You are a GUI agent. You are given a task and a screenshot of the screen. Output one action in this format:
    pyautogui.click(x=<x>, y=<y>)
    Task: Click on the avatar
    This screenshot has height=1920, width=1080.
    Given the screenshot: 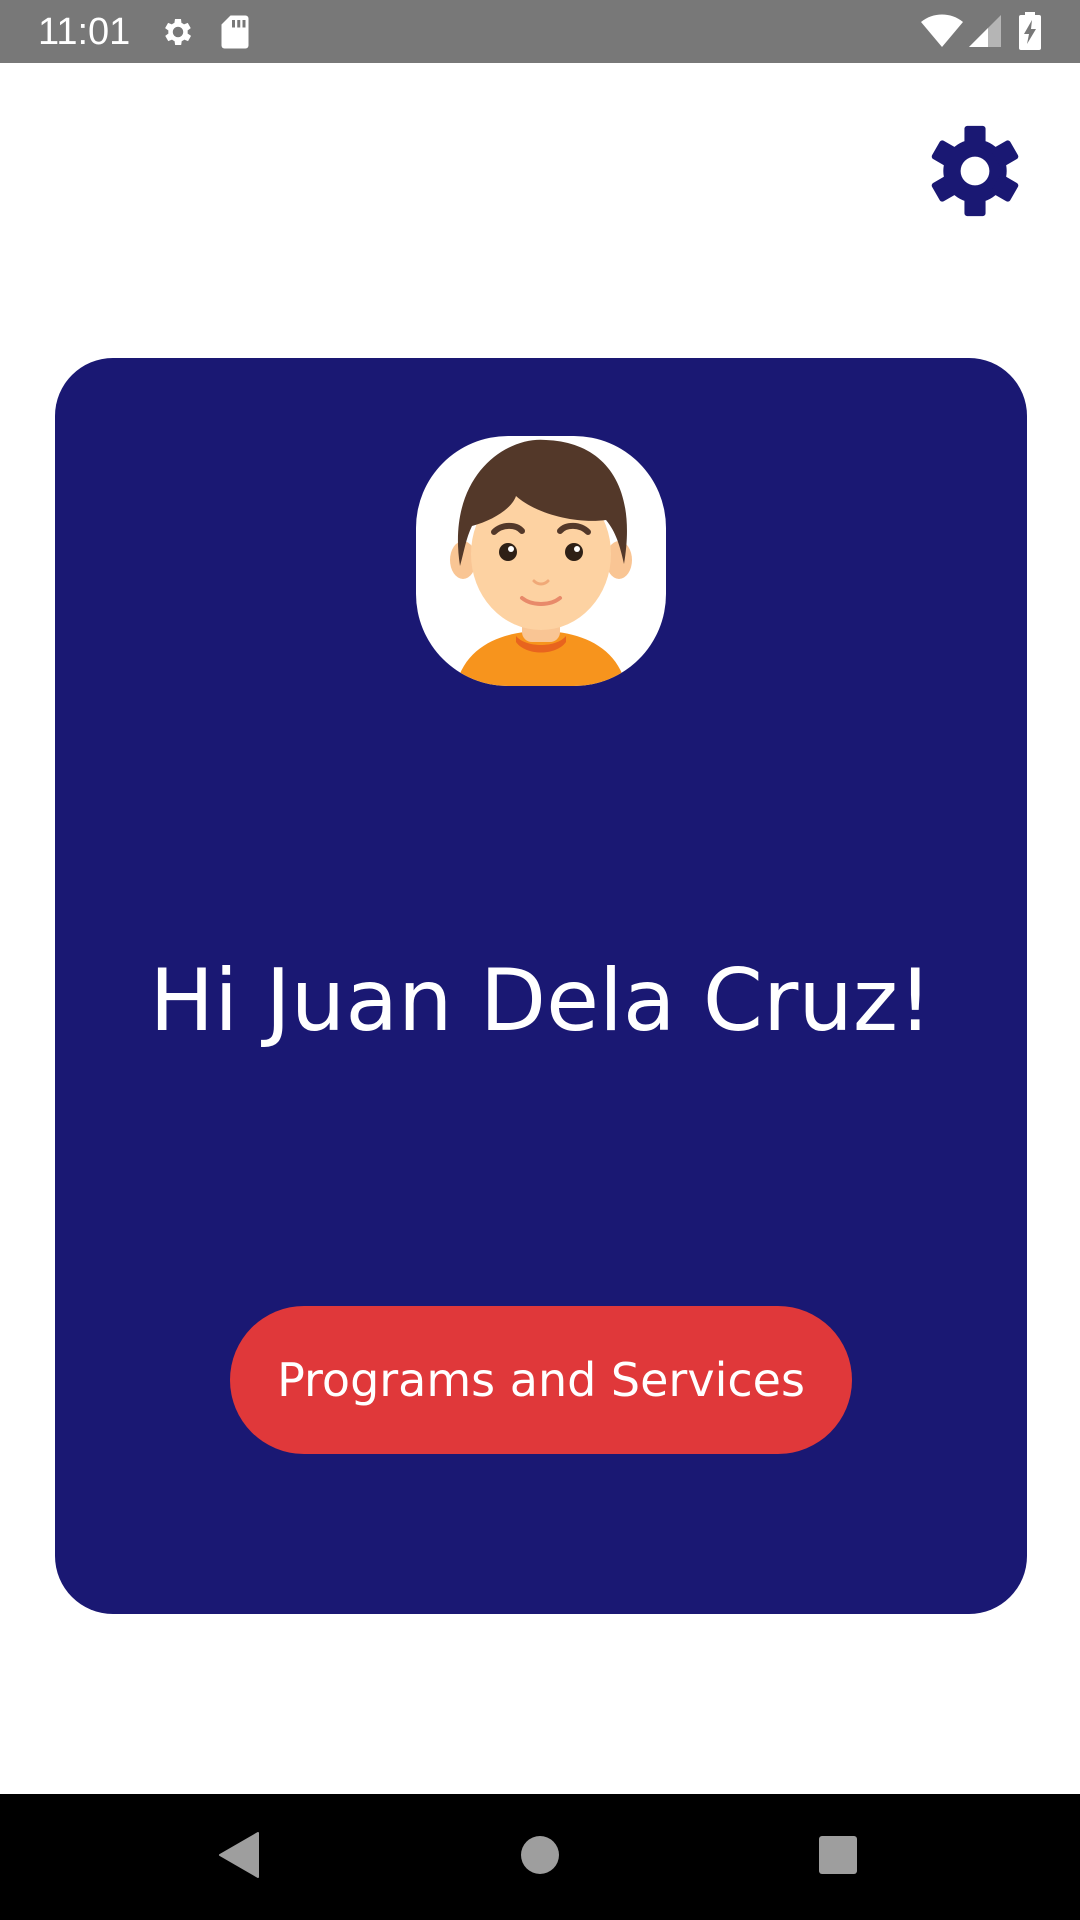 What is the action you would take?
    pyautogui.click(x=541, y=561)
    